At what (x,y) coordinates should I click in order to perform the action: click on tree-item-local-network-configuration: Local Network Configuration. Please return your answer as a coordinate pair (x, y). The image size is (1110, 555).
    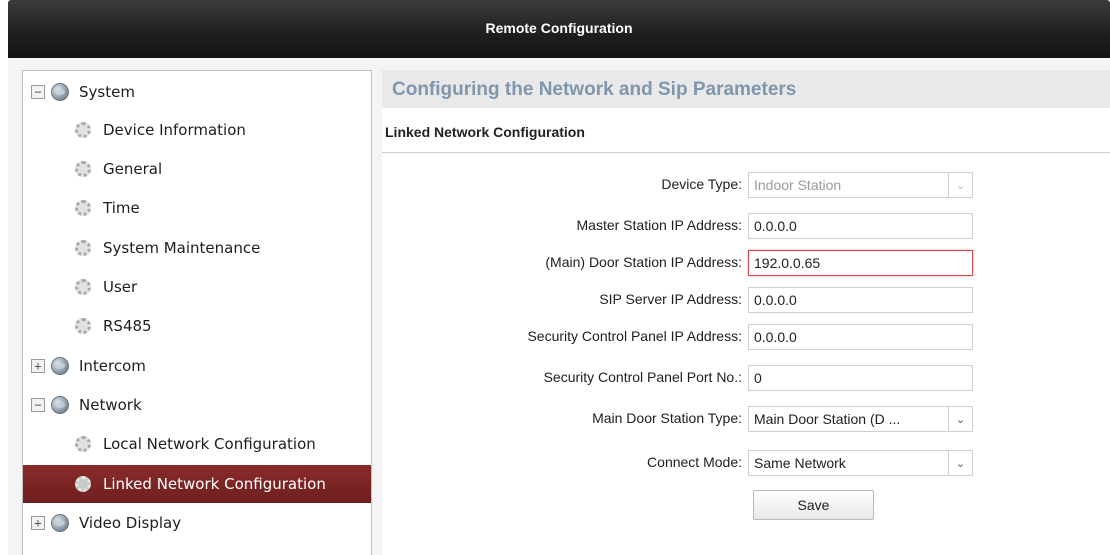
    Looking at the image, I should click on (197, 444).